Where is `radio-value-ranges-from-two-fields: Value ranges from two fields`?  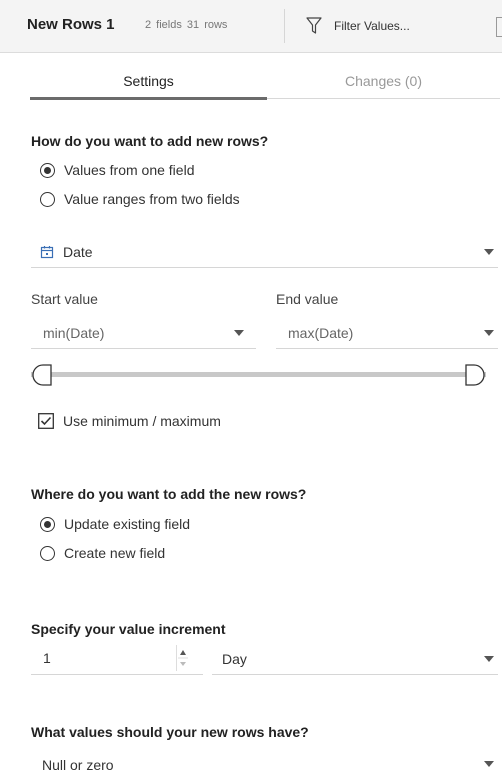 radio-value-ranges-from-two-fields: Value ranges from two fields is located at coordinates (140, 199).